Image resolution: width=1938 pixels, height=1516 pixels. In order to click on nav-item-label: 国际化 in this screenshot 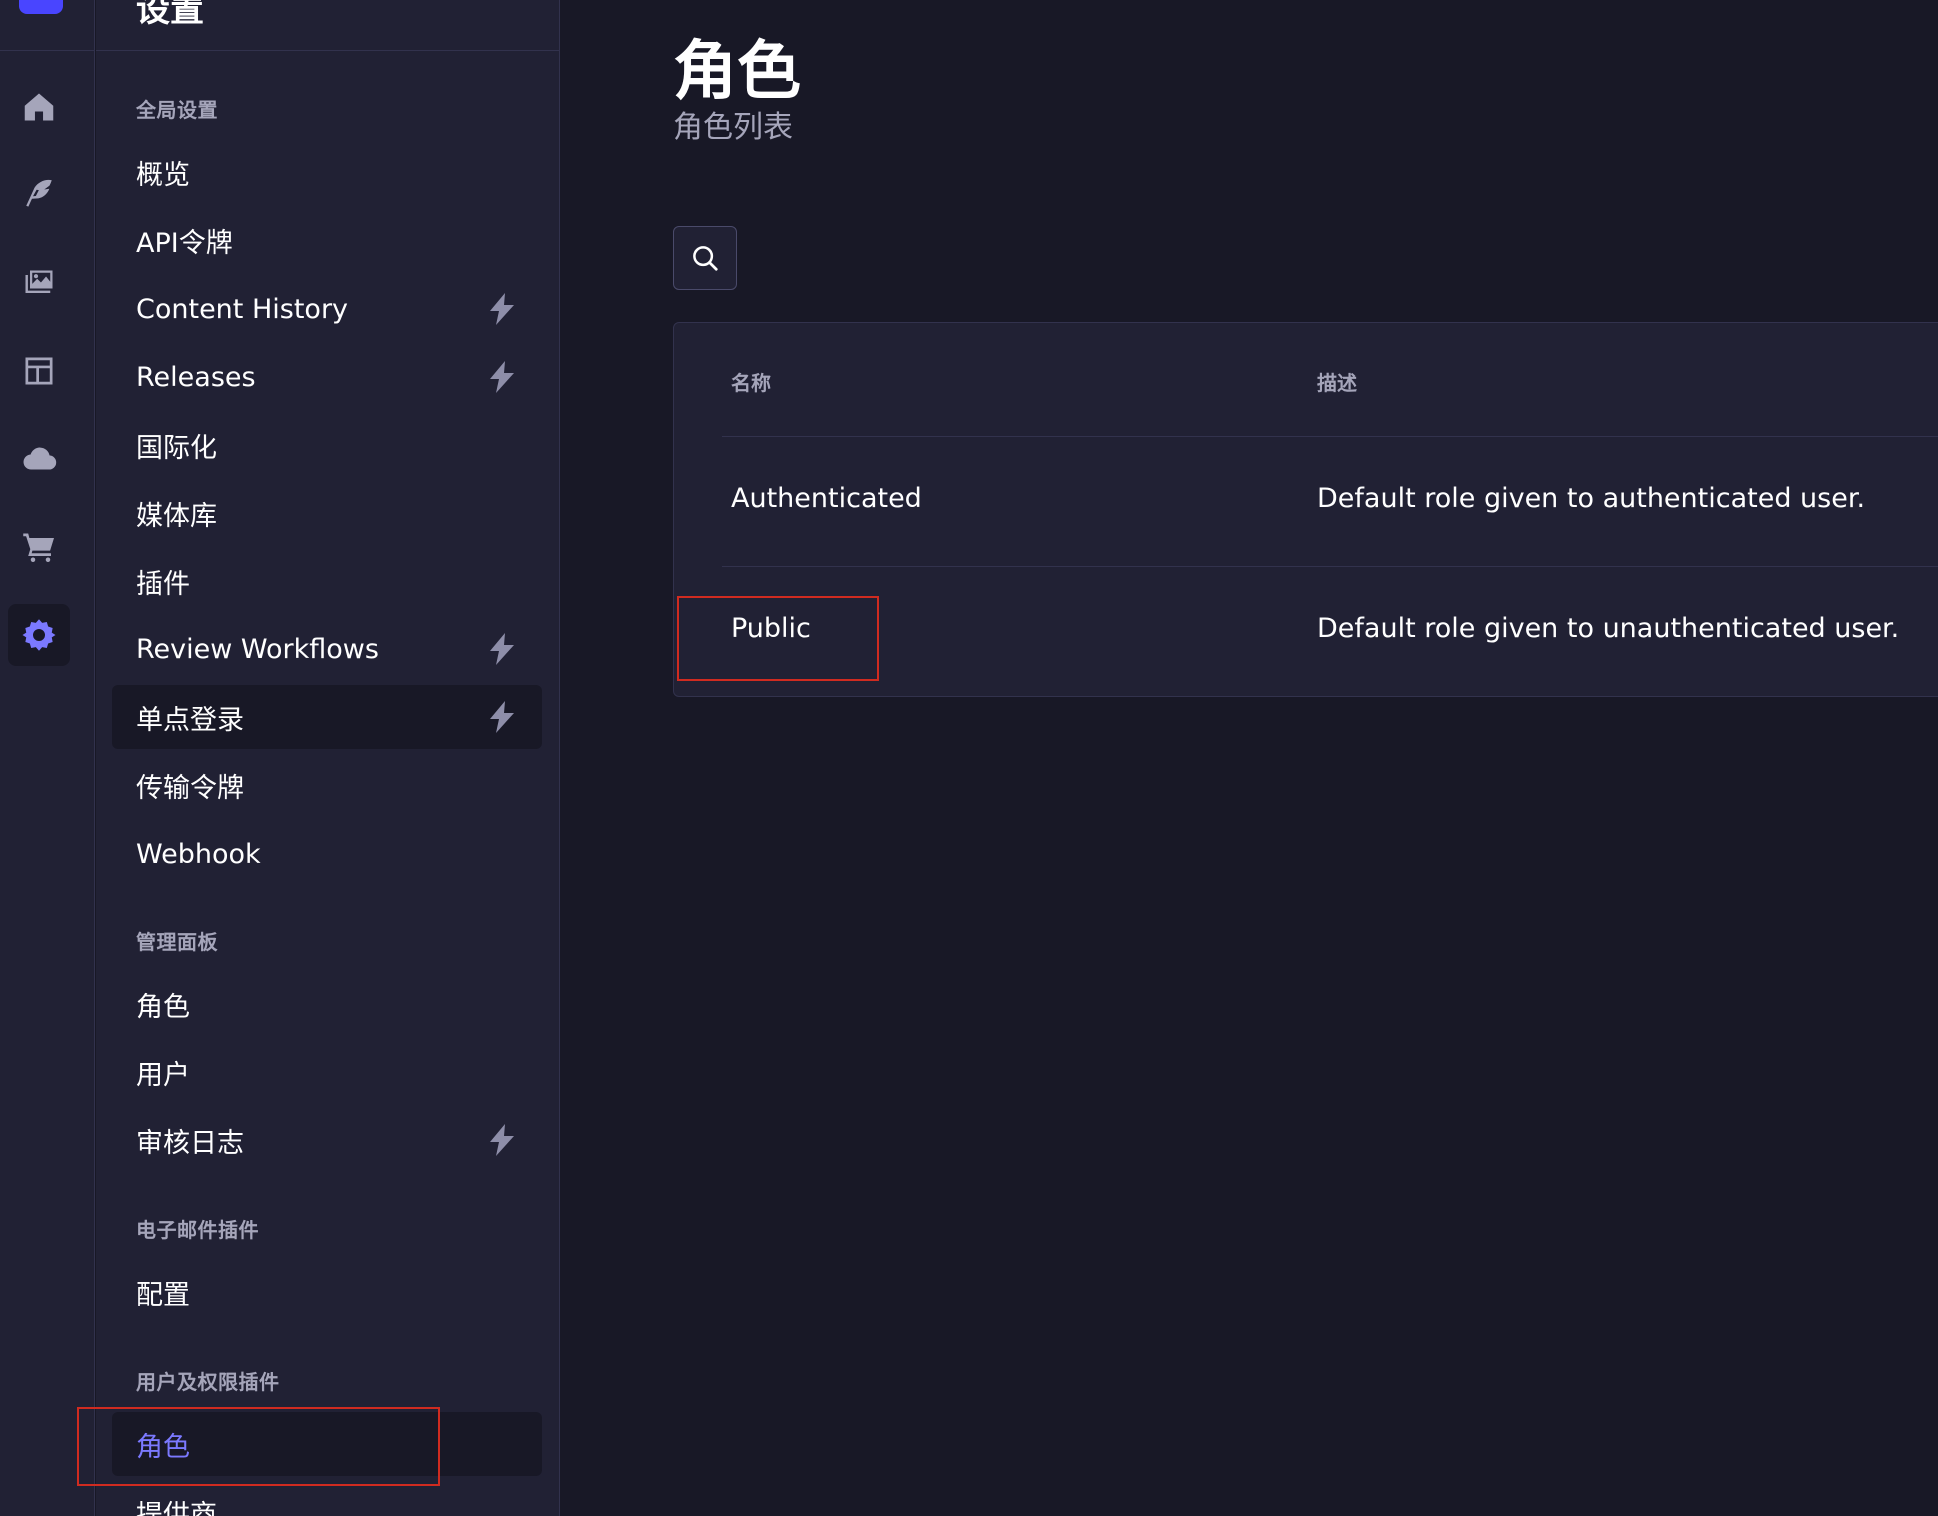, I will do `click(176, 448)`.